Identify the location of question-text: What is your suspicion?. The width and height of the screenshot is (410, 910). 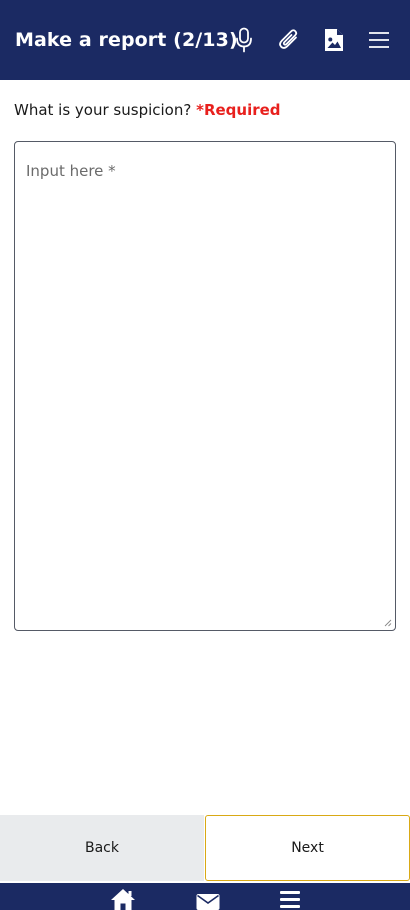
(103, 110).